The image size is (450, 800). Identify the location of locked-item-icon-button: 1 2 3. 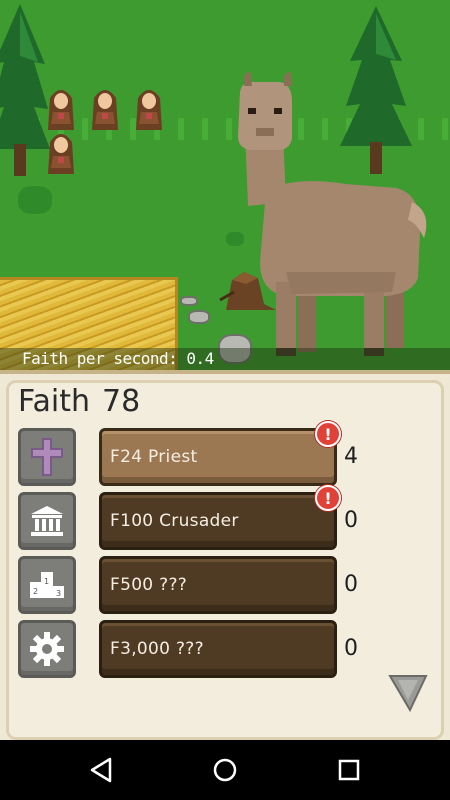
(47, 585).